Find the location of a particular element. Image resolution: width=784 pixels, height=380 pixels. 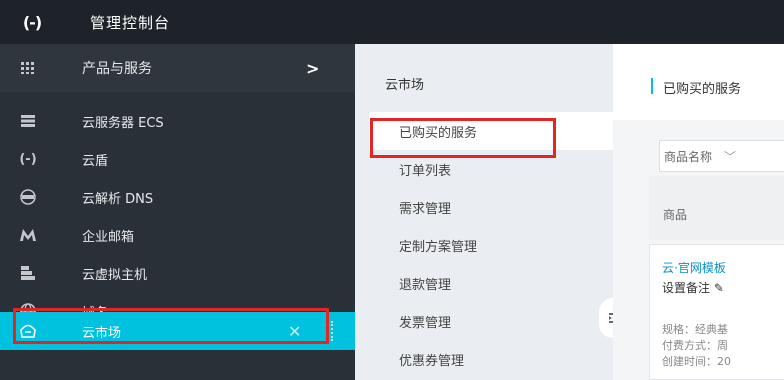

sidebar-item-dns: 云解析 DNS is located at coordinates (177, 197).